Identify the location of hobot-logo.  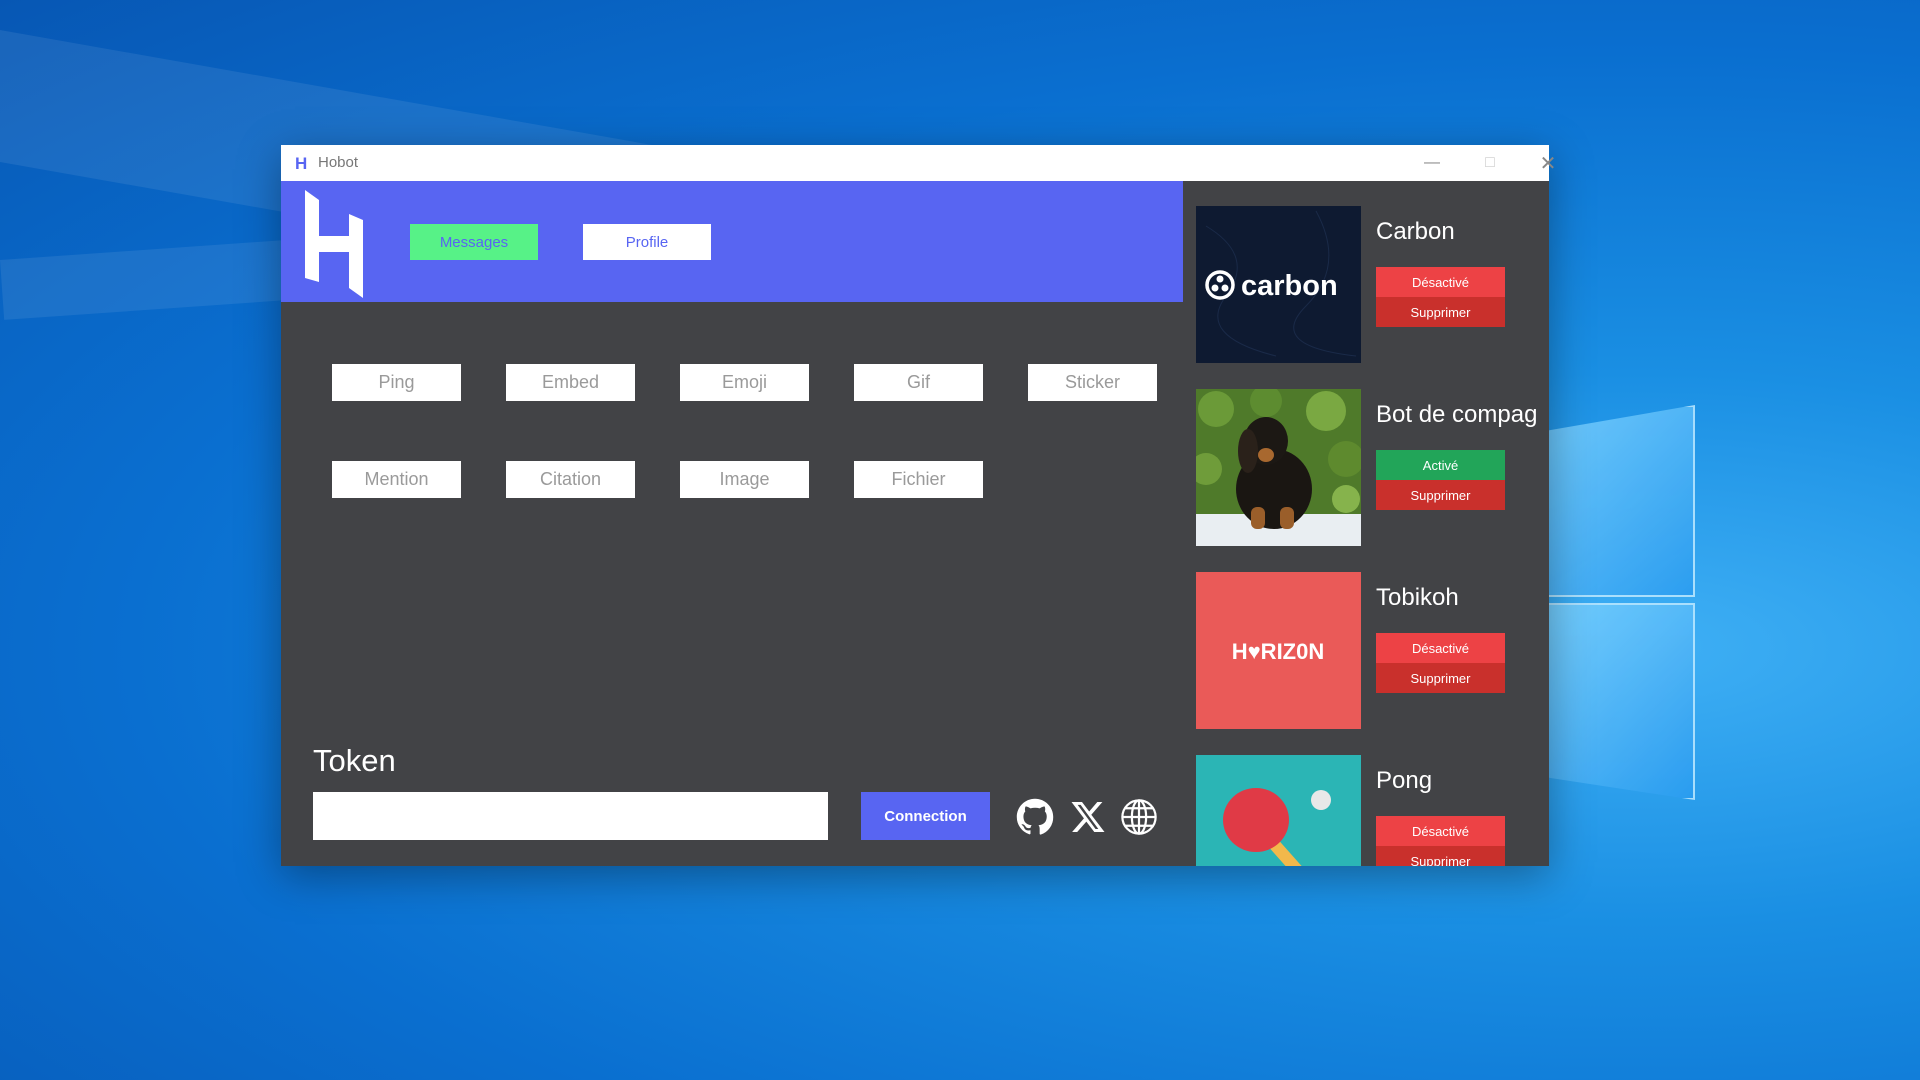
(334, 244).